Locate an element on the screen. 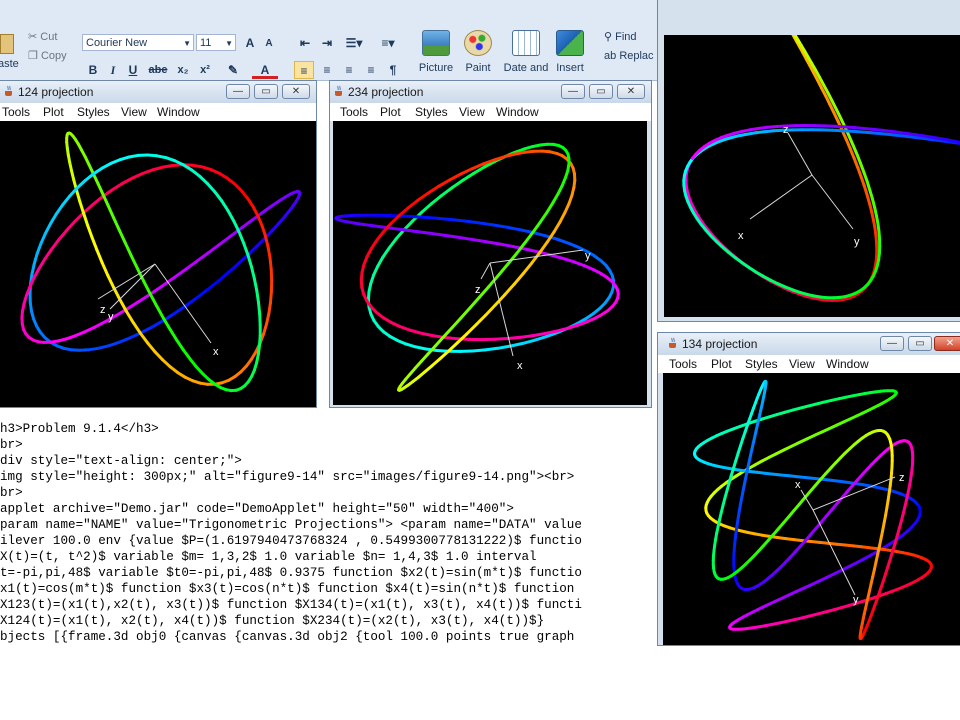 The height and width of the screenshot is (720, 960). paragraph-button: ¶ is located at coordinates (393, 70).